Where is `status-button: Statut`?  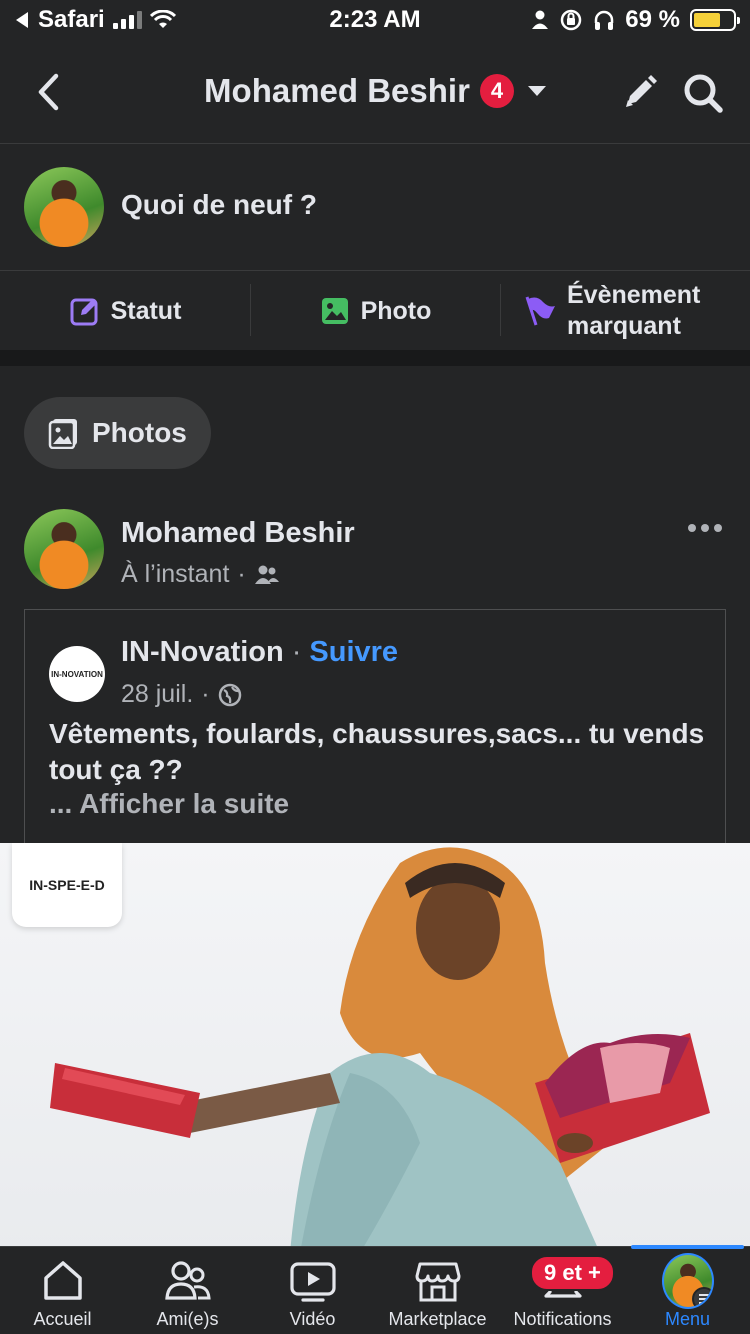
status-button: Statut is located at coordinates (125, 311).